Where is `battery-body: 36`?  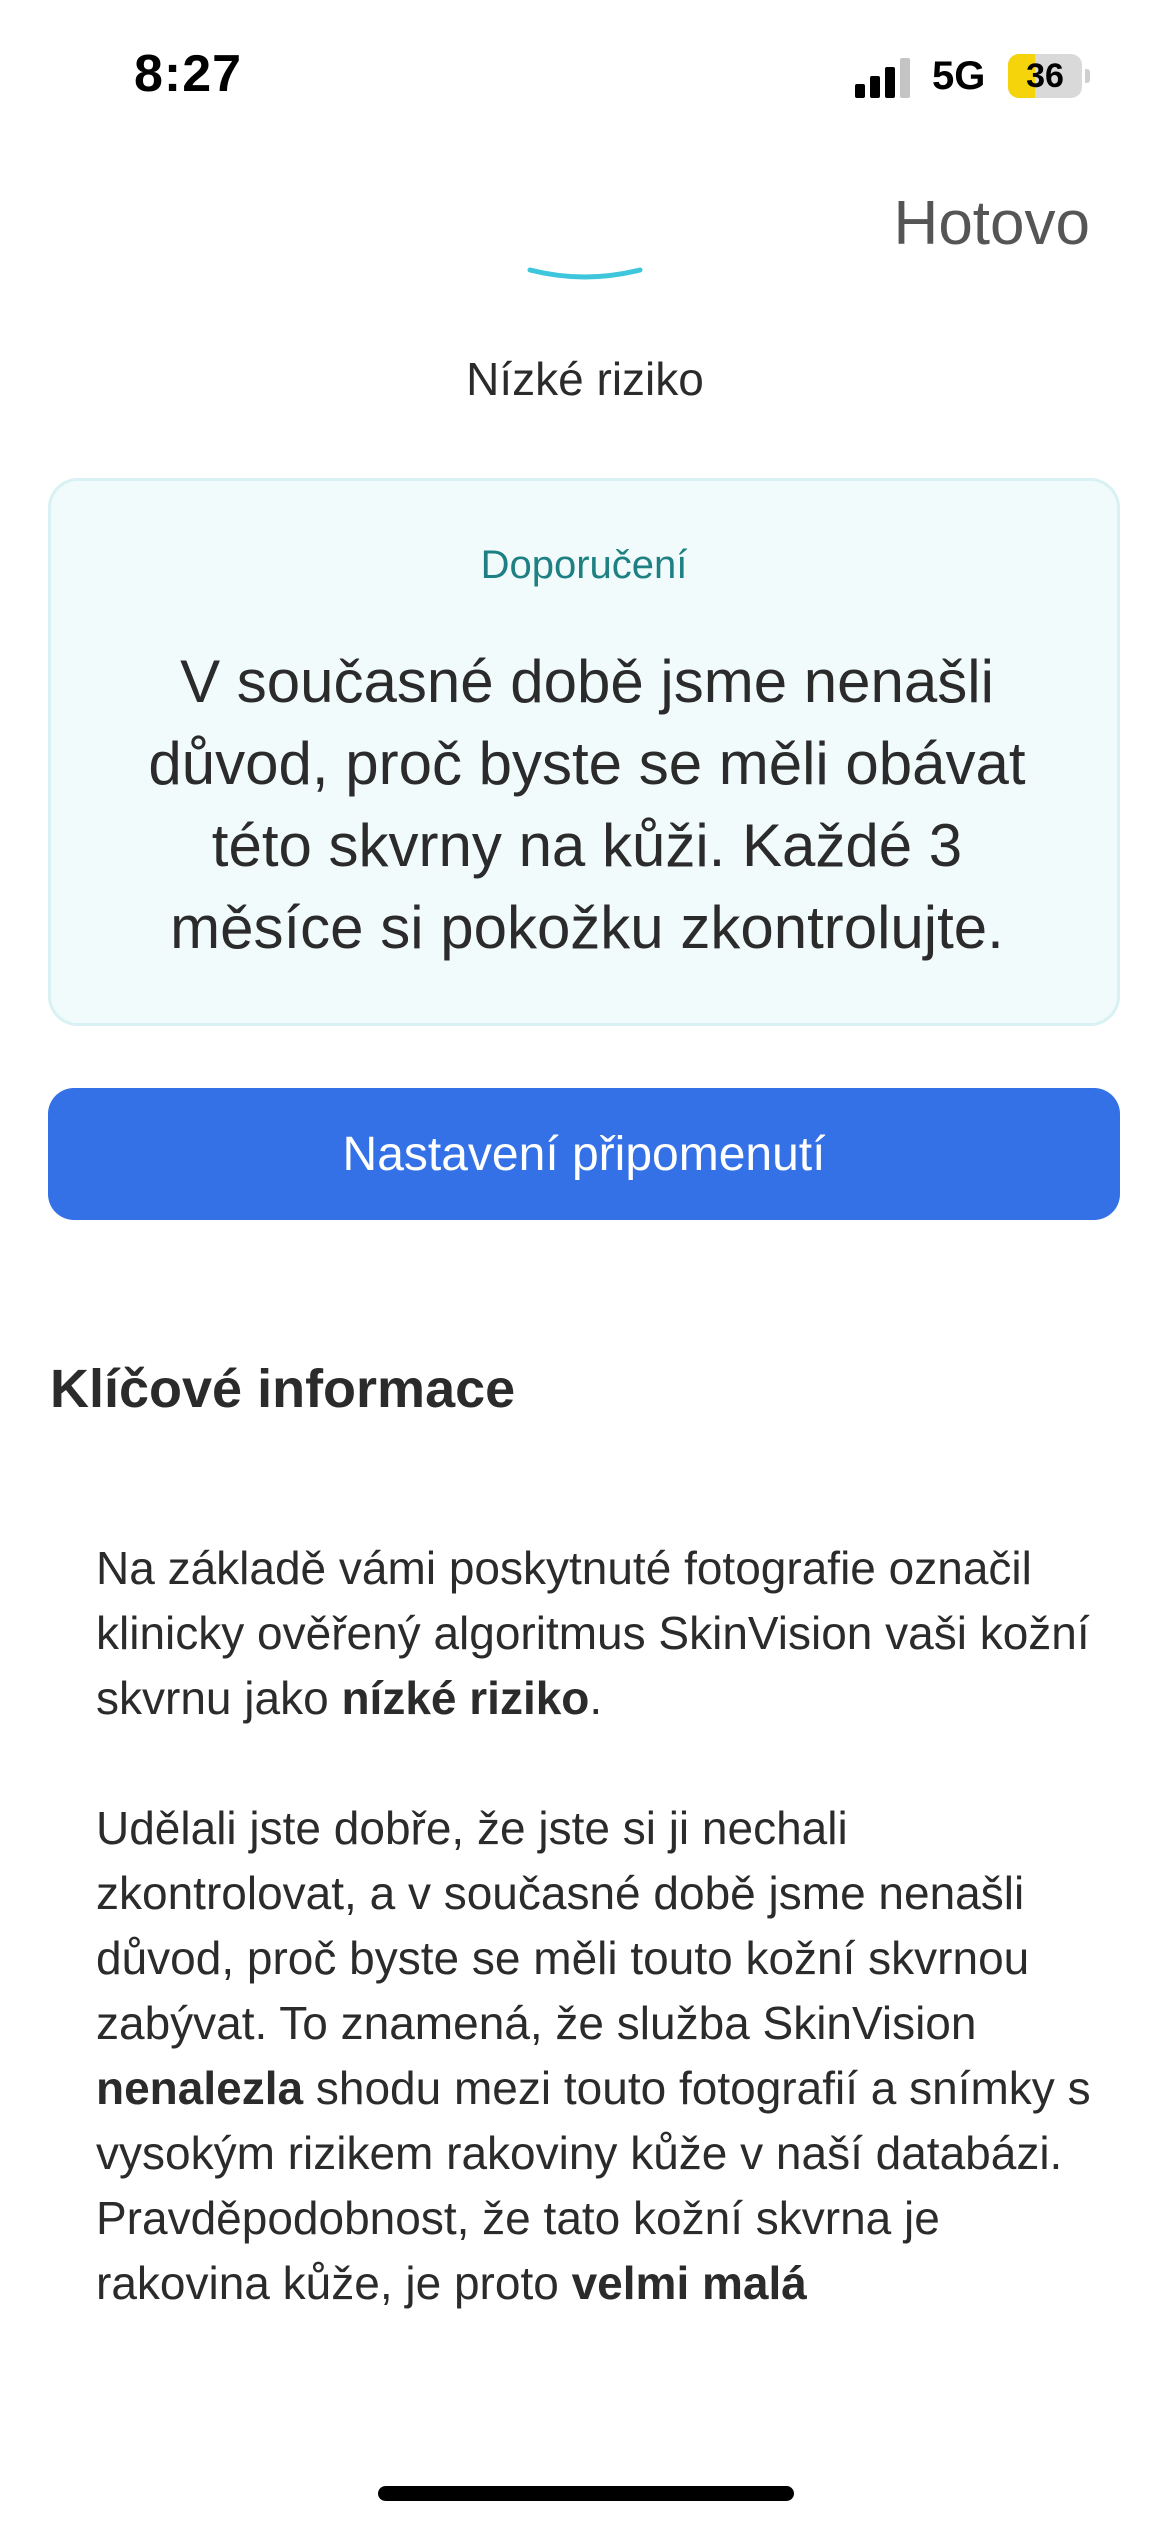
battery-body: 36 is located at coordinates (1045, 76).